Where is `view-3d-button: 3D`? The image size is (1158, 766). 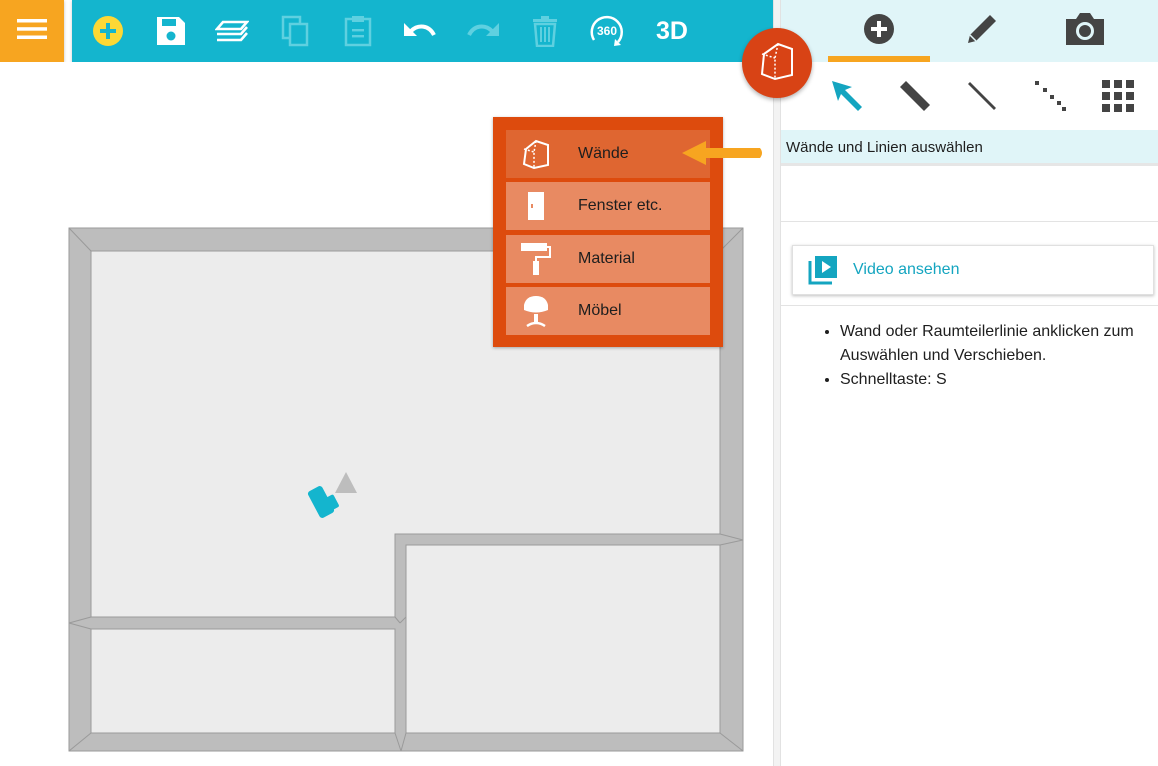 view-3d-button: 3D is located at coordinates (672, 31).